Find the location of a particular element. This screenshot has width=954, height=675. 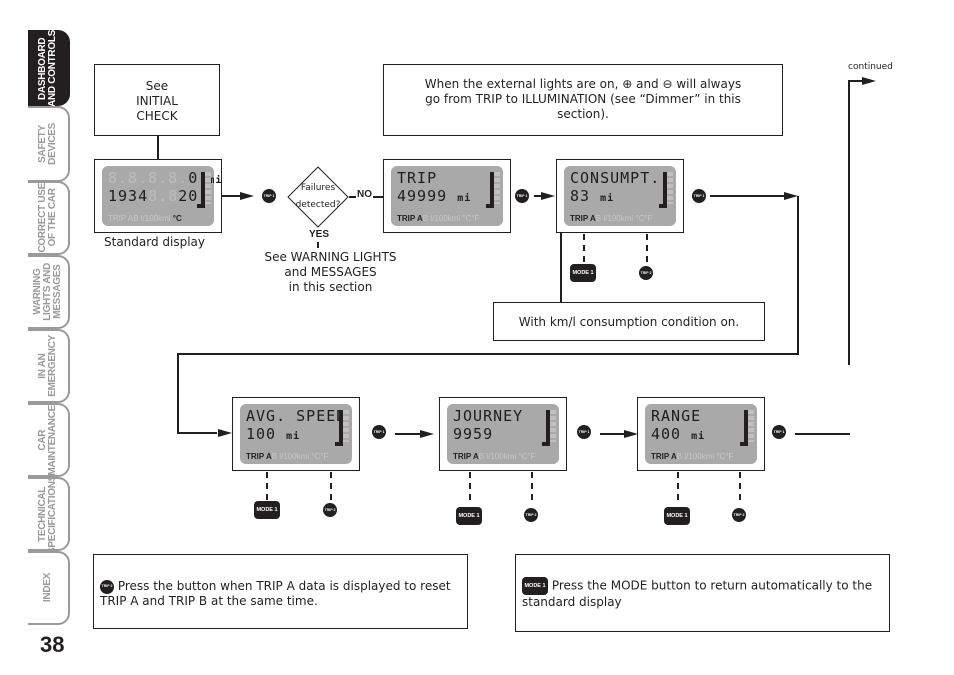

lcd-screen: TRIP 49999 mi TRIP AB l/100kmi °C°F is located at coordinates (447, 196).